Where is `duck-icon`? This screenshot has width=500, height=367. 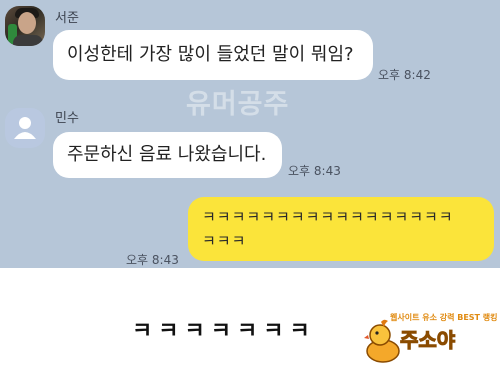 duck-icon is located at coordinates (382, 341).